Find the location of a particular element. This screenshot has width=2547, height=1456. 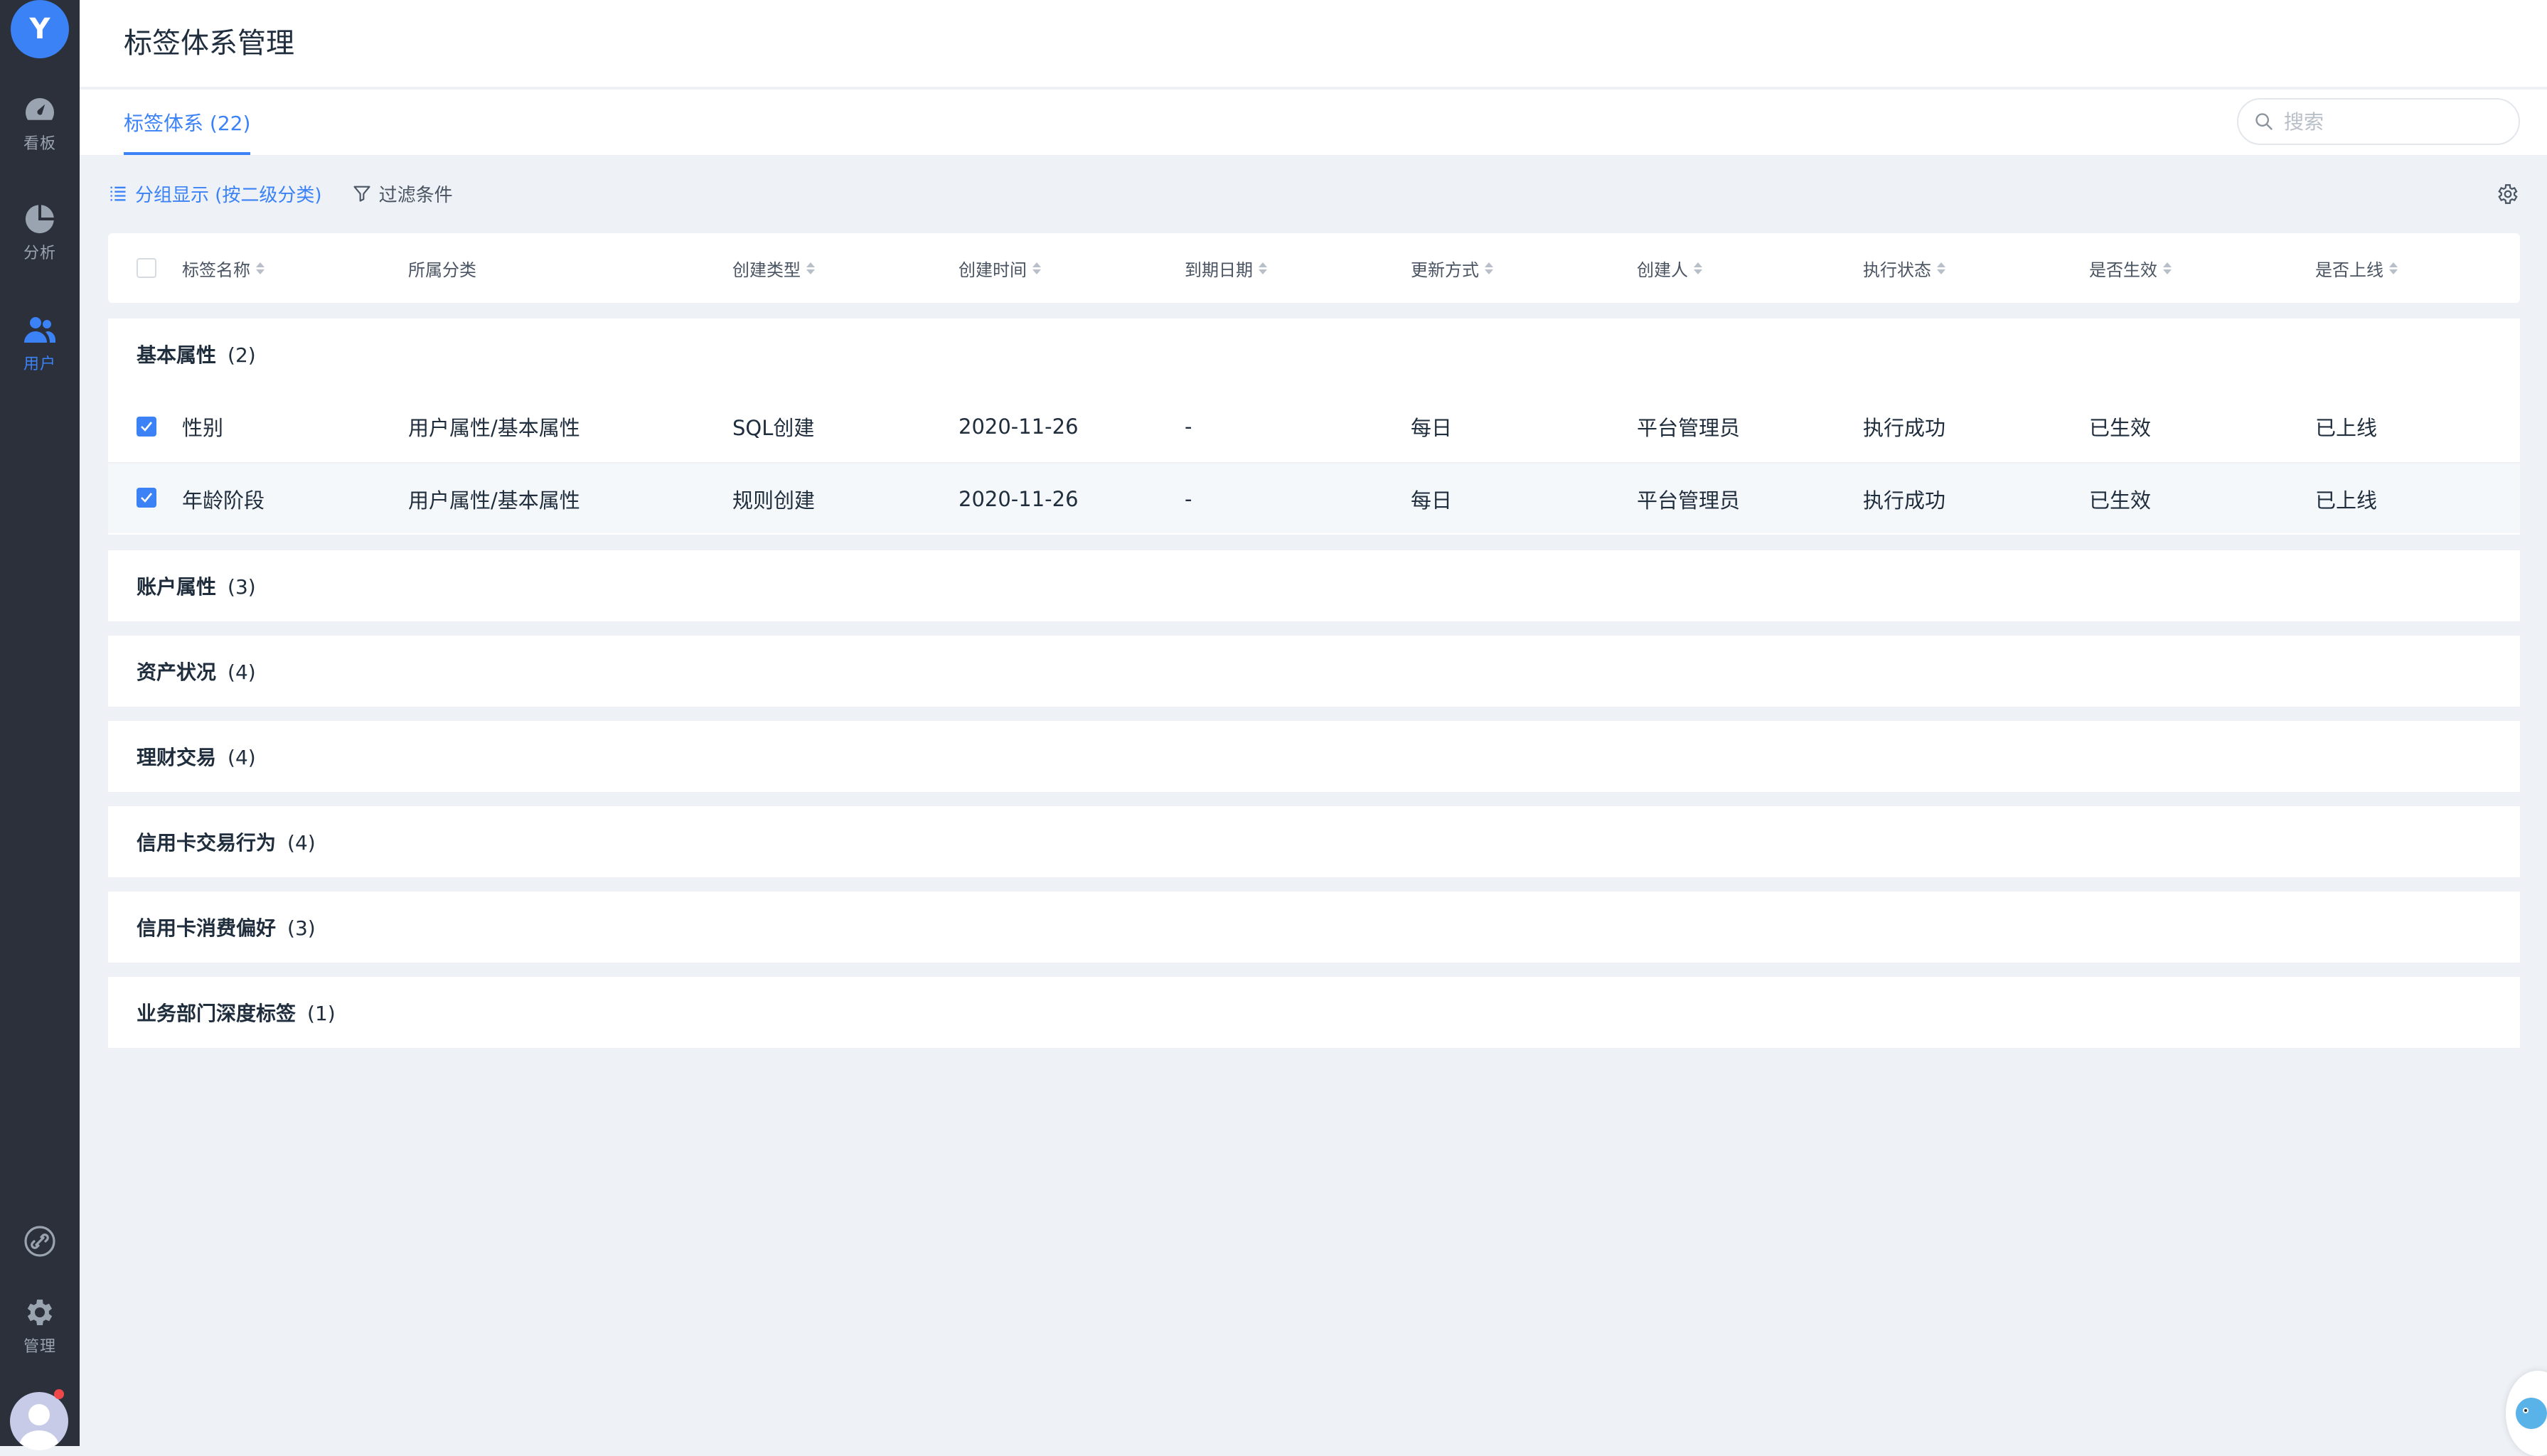

search-input is located at coordinates (2390, 122).